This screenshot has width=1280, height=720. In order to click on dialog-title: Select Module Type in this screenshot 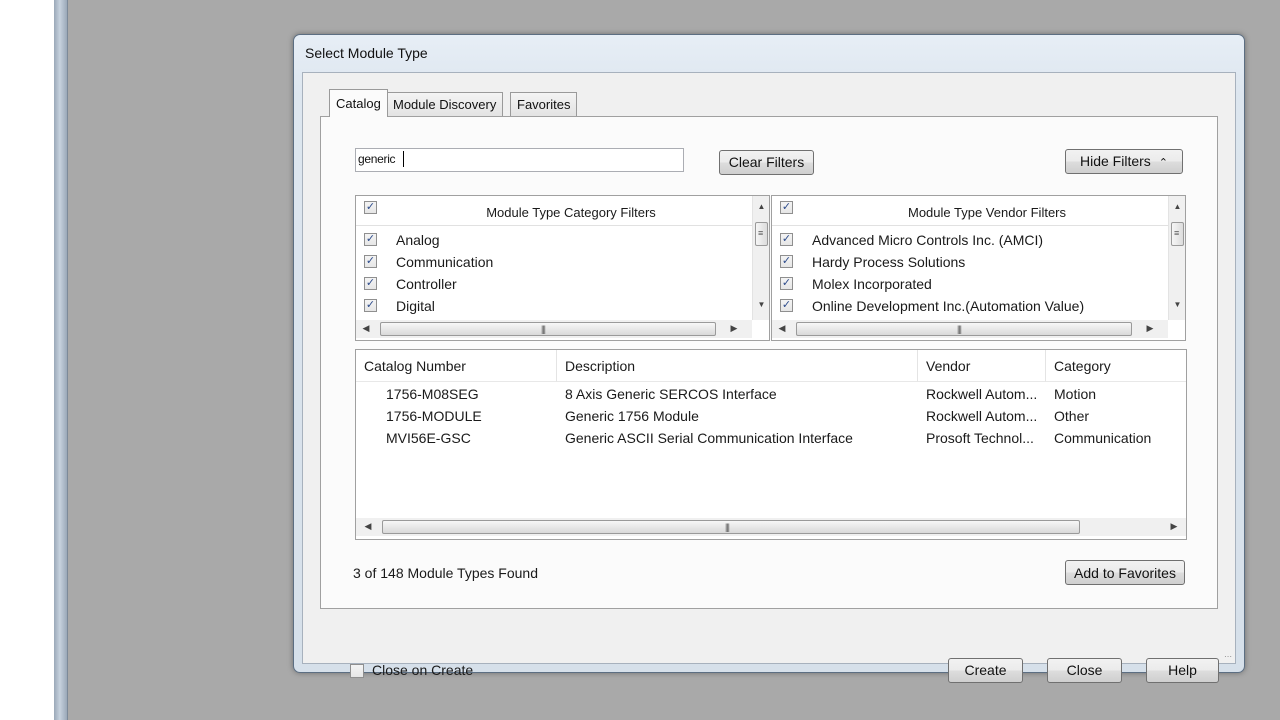, I will do `click(366, 53)`.